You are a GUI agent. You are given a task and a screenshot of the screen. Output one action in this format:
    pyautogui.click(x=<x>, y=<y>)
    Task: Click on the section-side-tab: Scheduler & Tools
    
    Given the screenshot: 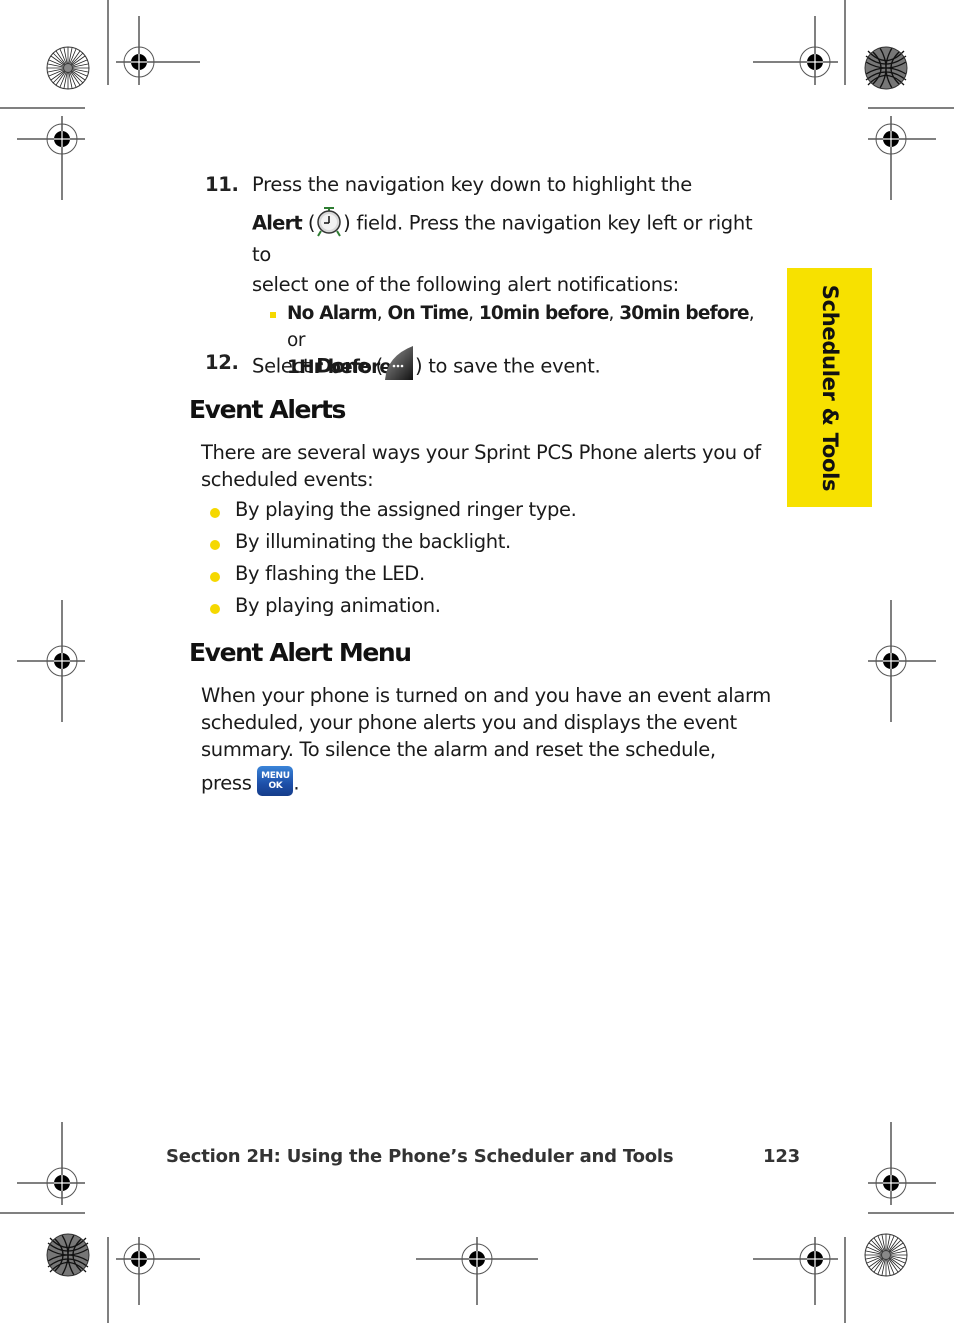 What is the action you would take?
    pyautogui.click(x=829, y=387)
    